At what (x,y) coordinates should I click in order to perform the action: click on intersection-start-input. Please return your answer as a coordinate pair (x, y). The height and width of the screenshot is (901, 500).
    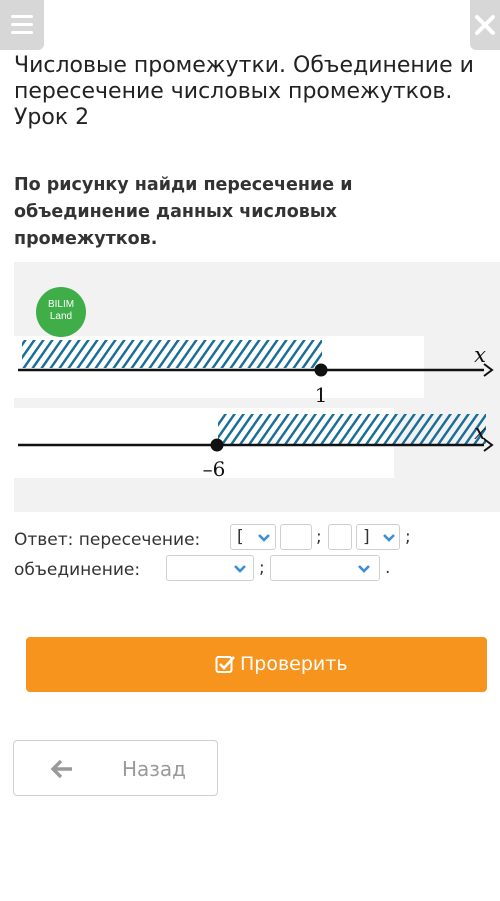
    Looking at the image, I should click on (296, 537).